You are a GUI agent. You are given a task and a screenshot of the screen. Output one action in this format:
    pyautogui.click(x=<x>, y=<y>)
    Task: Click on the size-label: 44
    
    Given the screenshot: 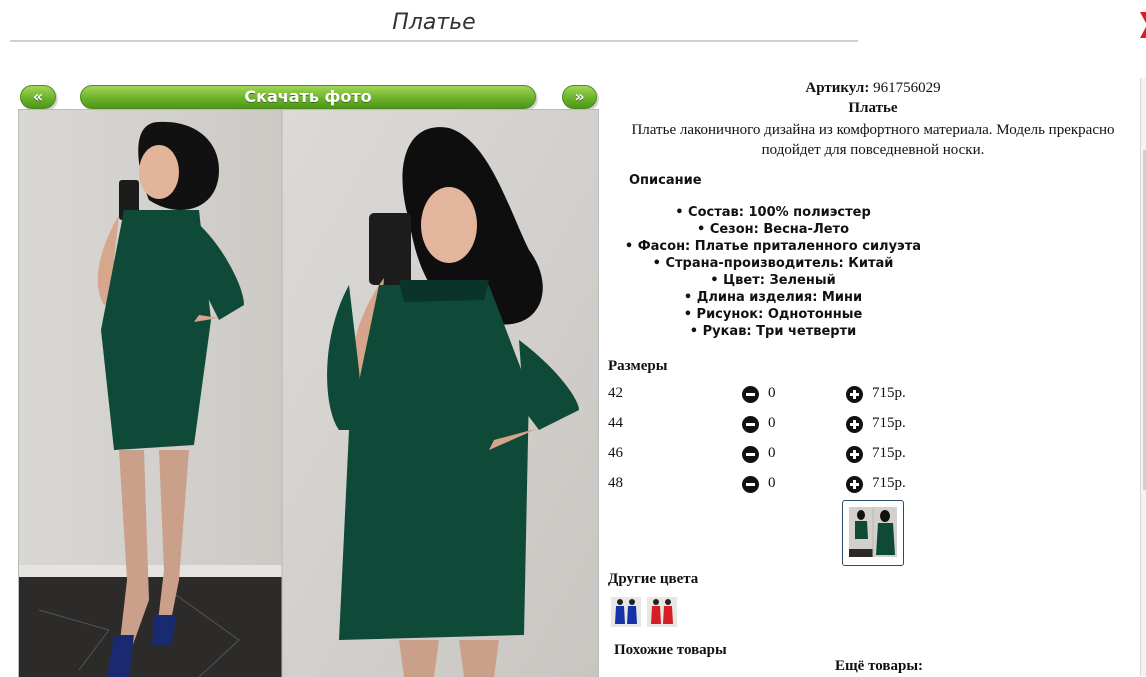 What is the action you would take?
    pyautogui.click(x=615, y=423)
    